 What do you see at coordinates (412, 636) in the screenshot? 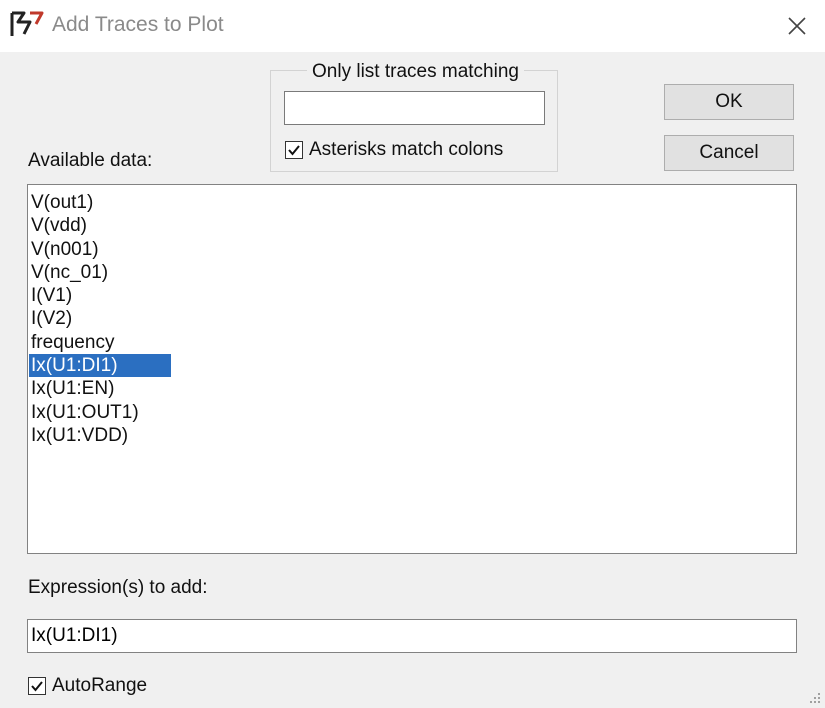
I see `expression-input` at bounding box center [412, 636].